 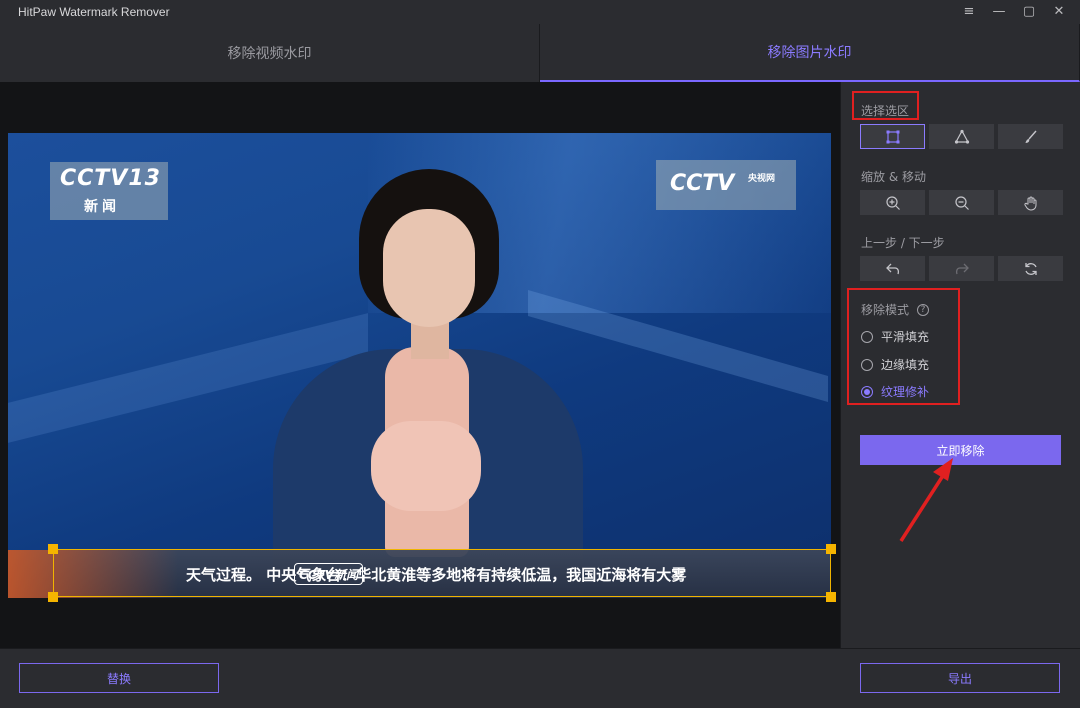 I want to click on export-button: 导出, so click(x=960, y=678).